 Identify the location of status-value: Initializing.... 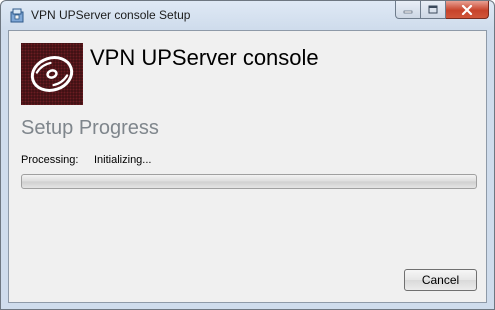
(123, 160).